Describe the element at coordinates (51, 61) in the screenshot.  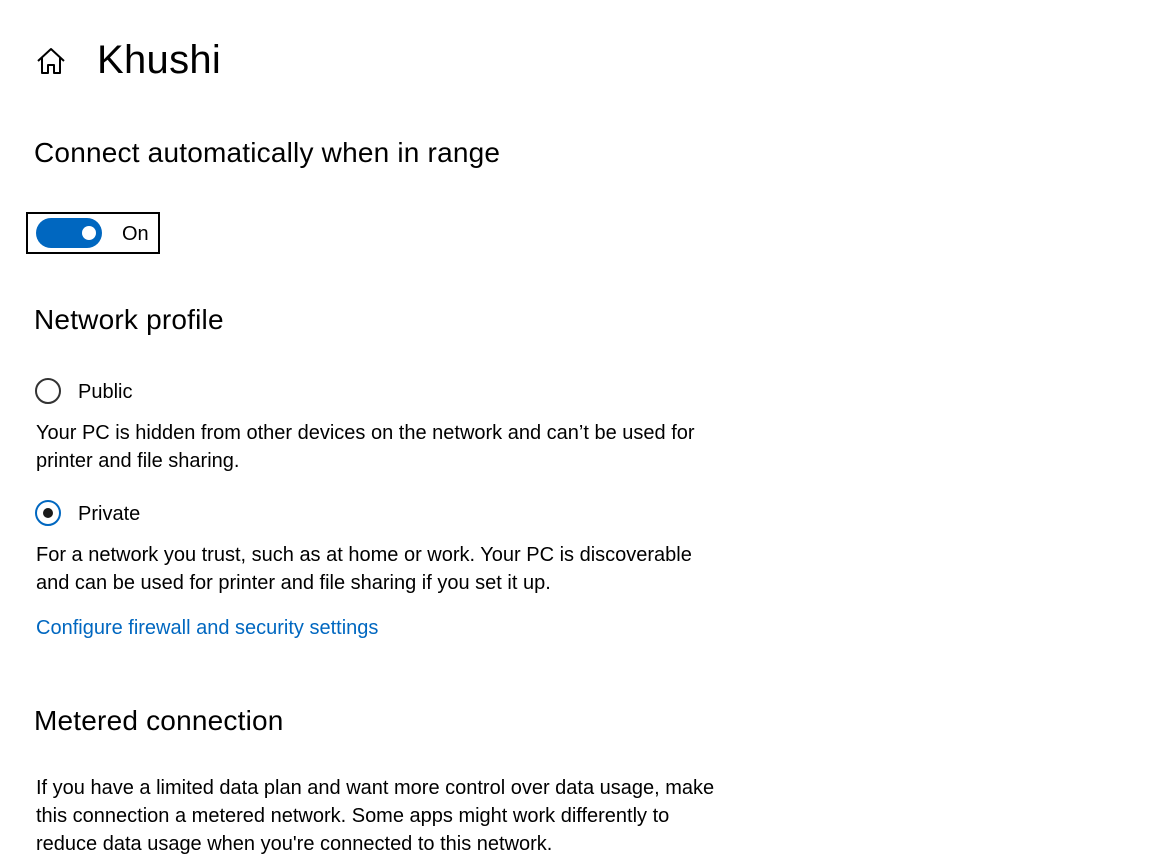
I see `home-icon` at that location.